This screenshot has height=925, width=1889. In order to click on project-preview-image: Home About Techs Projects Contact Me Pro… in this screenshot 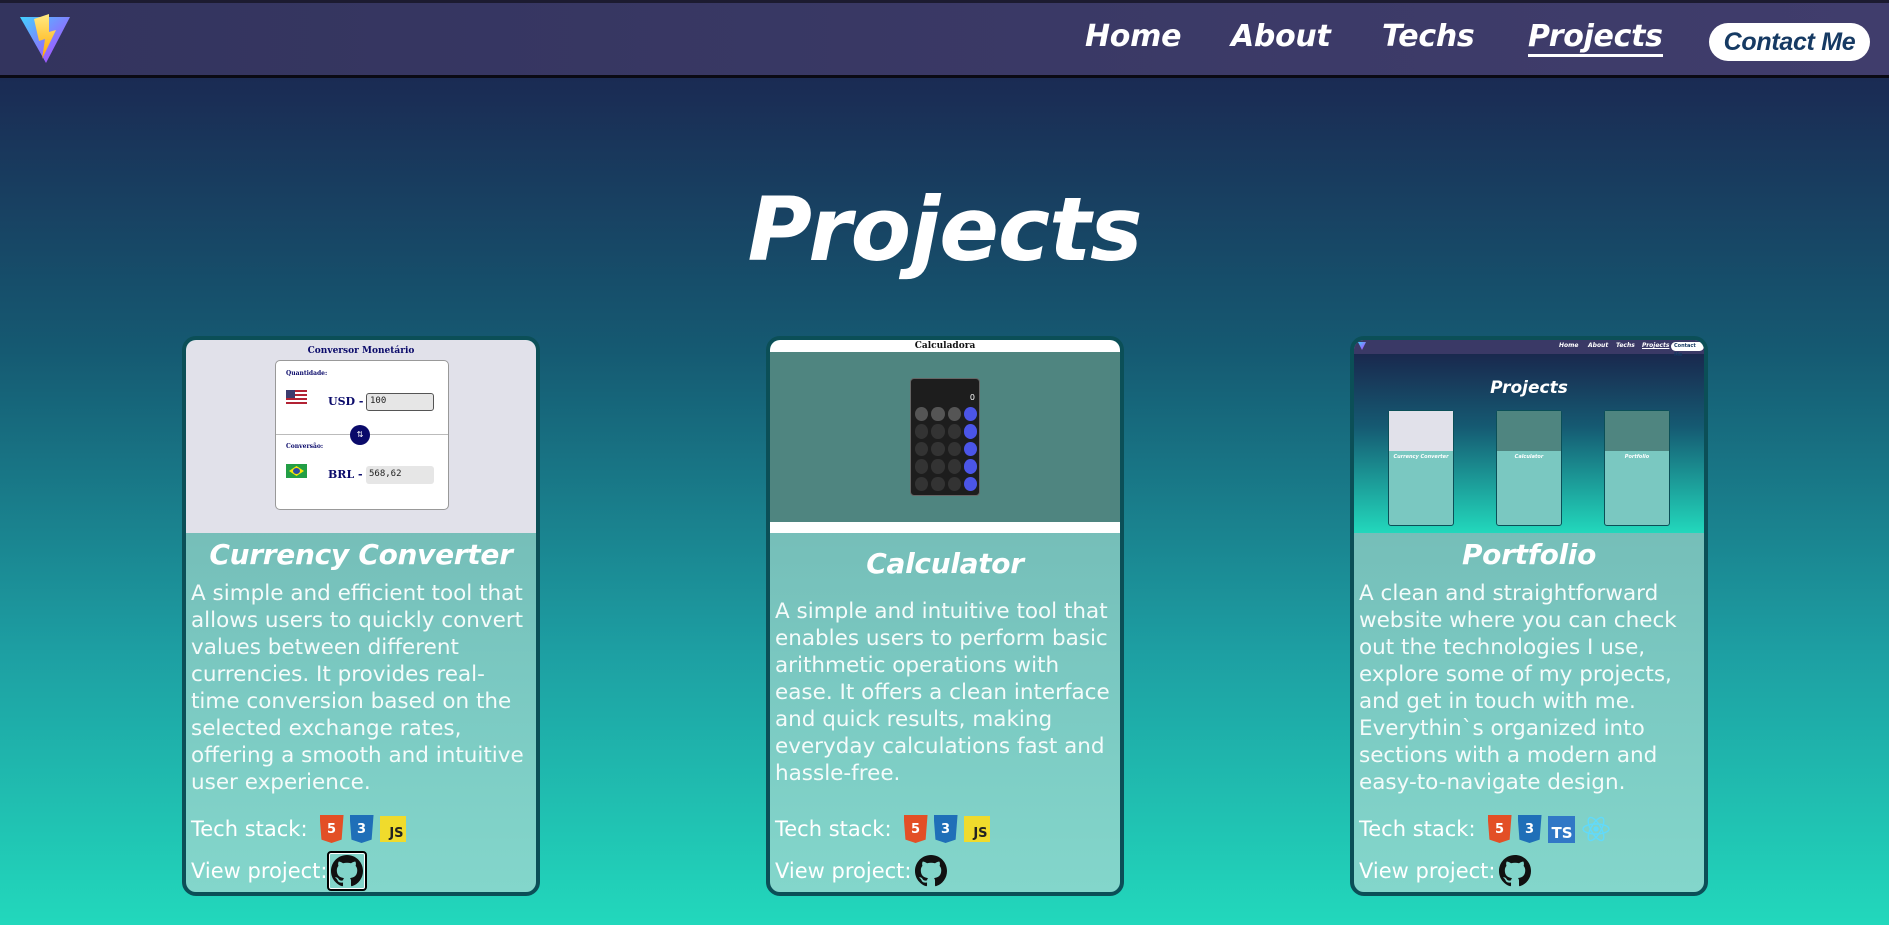, I will do `click(1529, 436)`.